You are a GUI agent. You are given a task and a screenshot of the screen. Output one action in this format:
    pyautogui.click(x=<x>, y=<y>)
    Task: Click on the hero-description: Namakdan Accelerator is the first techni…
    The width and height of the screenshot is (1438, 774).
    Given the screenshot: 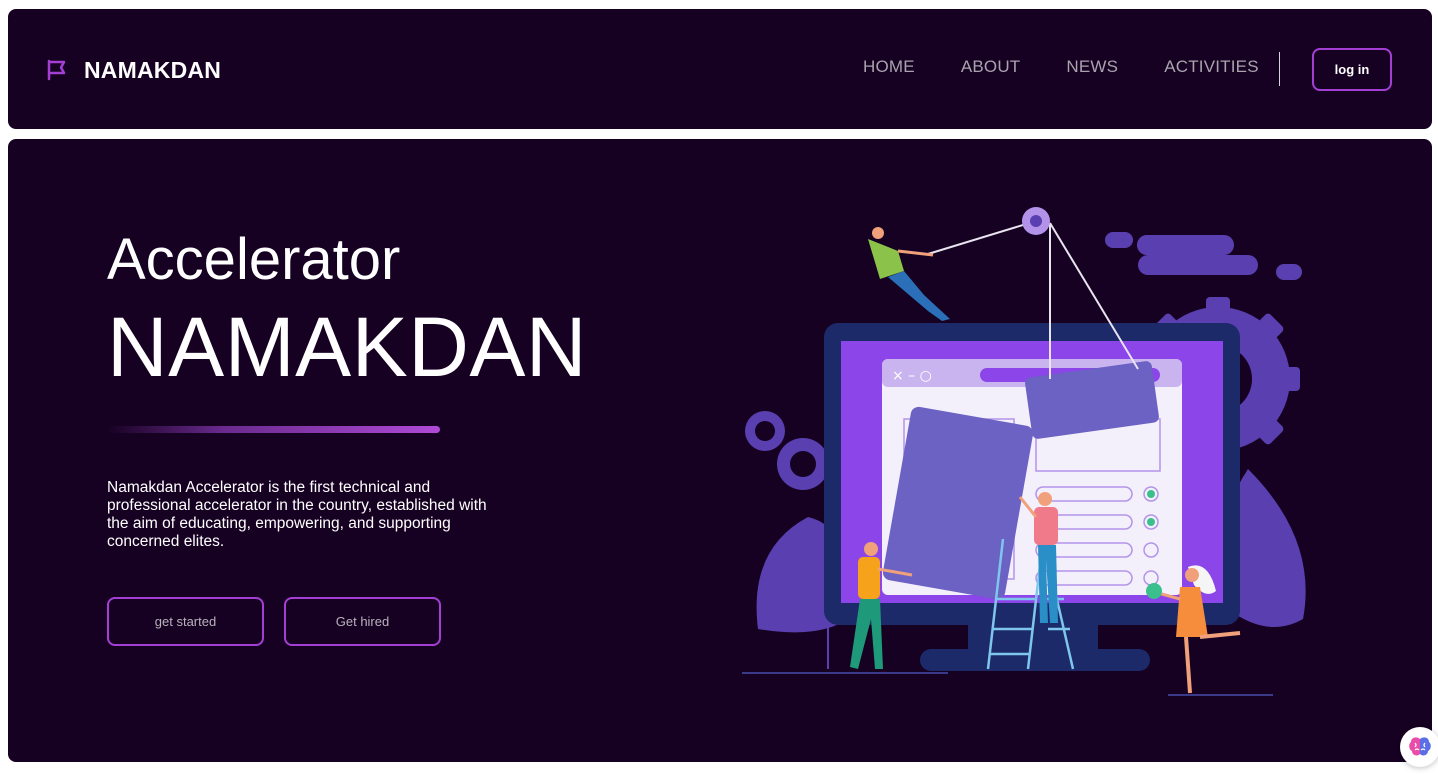 What is the action you would take?
    pyautogui.click(x=297, y=514)
    